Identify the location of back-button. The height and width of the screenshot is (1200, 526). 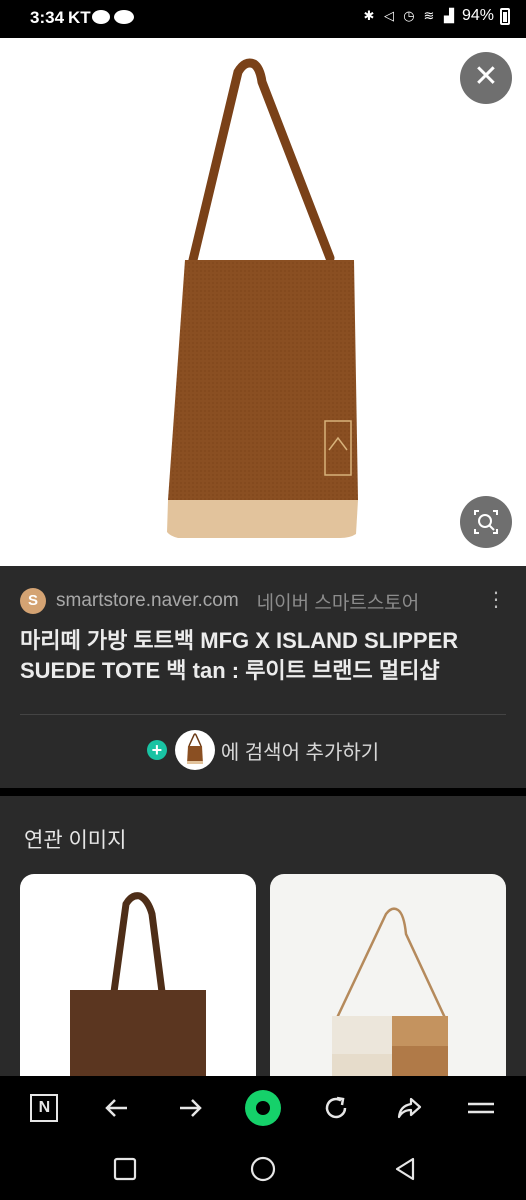
(117, 1108).